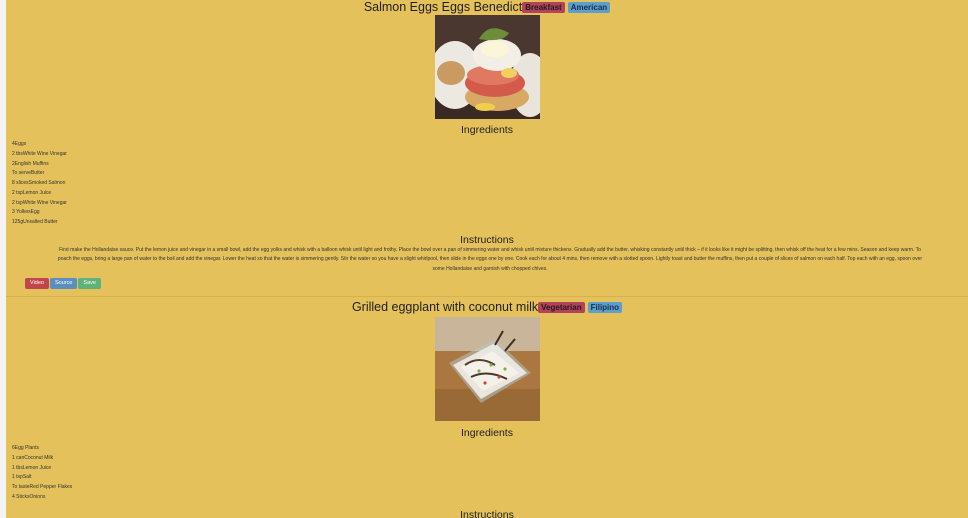  Describe the element at coordinates (39, 202) in the screenshot. I see `ingredient-item: 2 tspWhite Wine Vinegar` at that location.